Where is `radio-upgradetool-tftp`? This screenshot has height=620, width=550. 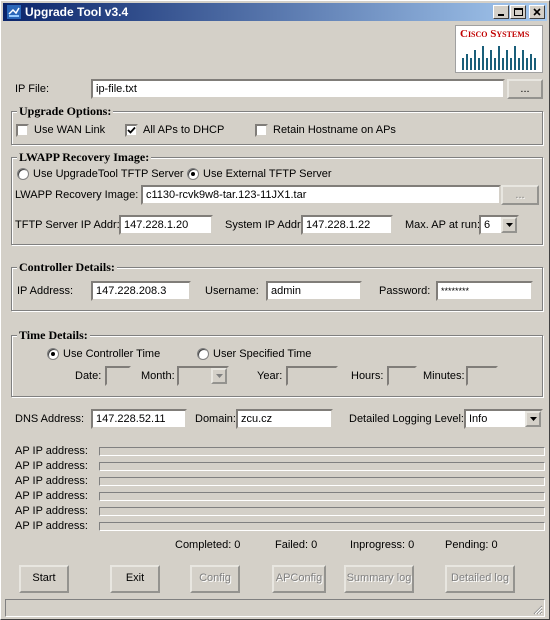 radio-upgradetool-tftp is located at coordinates (23, 174).